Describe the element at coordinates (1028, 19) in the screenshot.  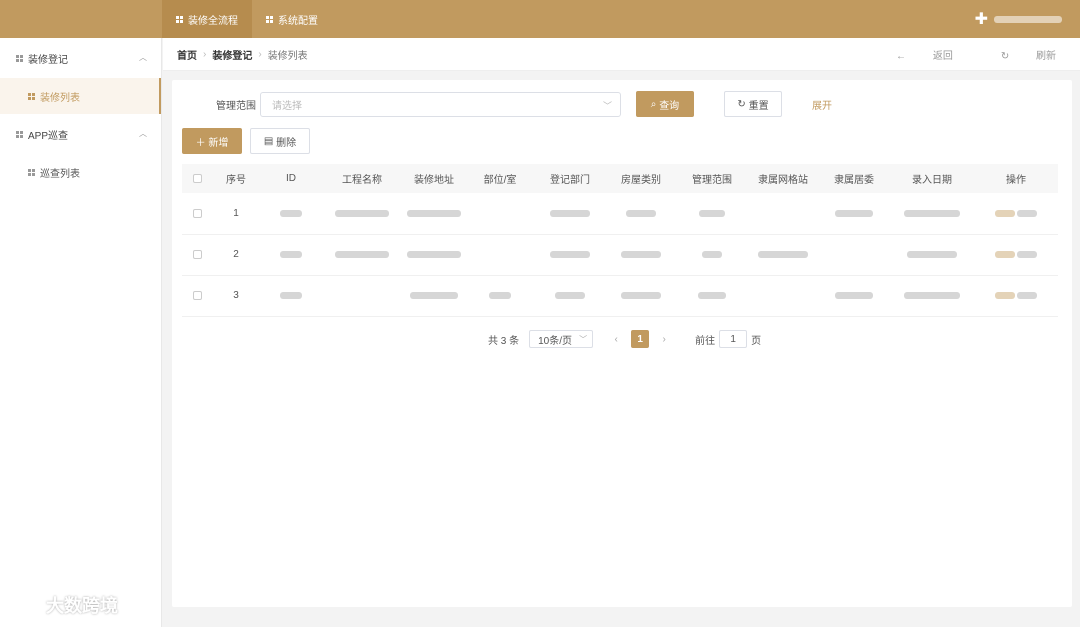
I see `username-redacted` at that location.